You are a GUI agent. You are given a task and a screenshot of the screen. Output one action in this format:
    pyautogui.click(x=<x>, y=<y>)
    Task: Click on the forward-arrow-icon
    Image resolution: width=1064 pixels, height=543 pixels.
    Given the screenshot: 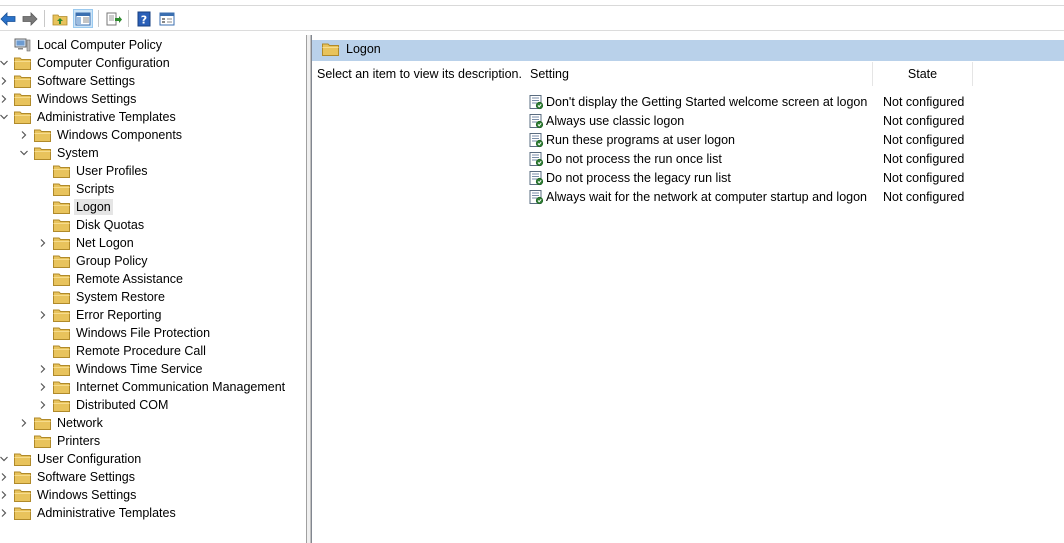 What is the action you would take?
    pyautogui.click(x=30, y=18)
    